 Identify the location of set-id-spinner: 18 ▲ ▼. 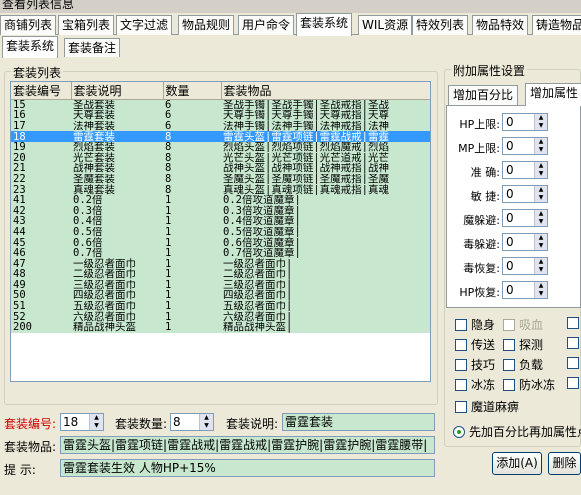
(82, 422).